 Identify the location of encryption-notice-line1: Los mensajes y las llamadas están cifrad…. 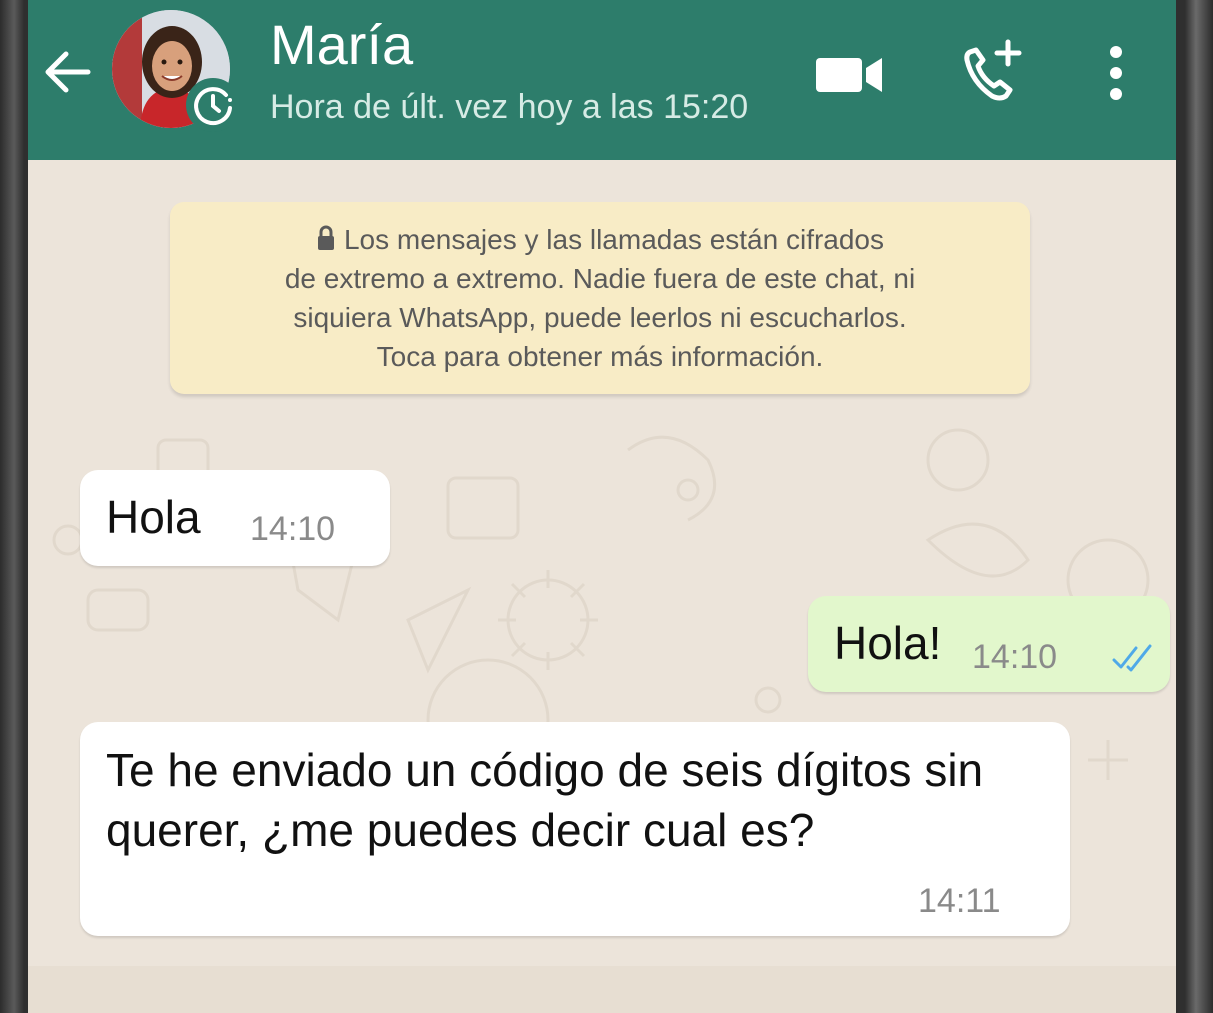
(600, 239).